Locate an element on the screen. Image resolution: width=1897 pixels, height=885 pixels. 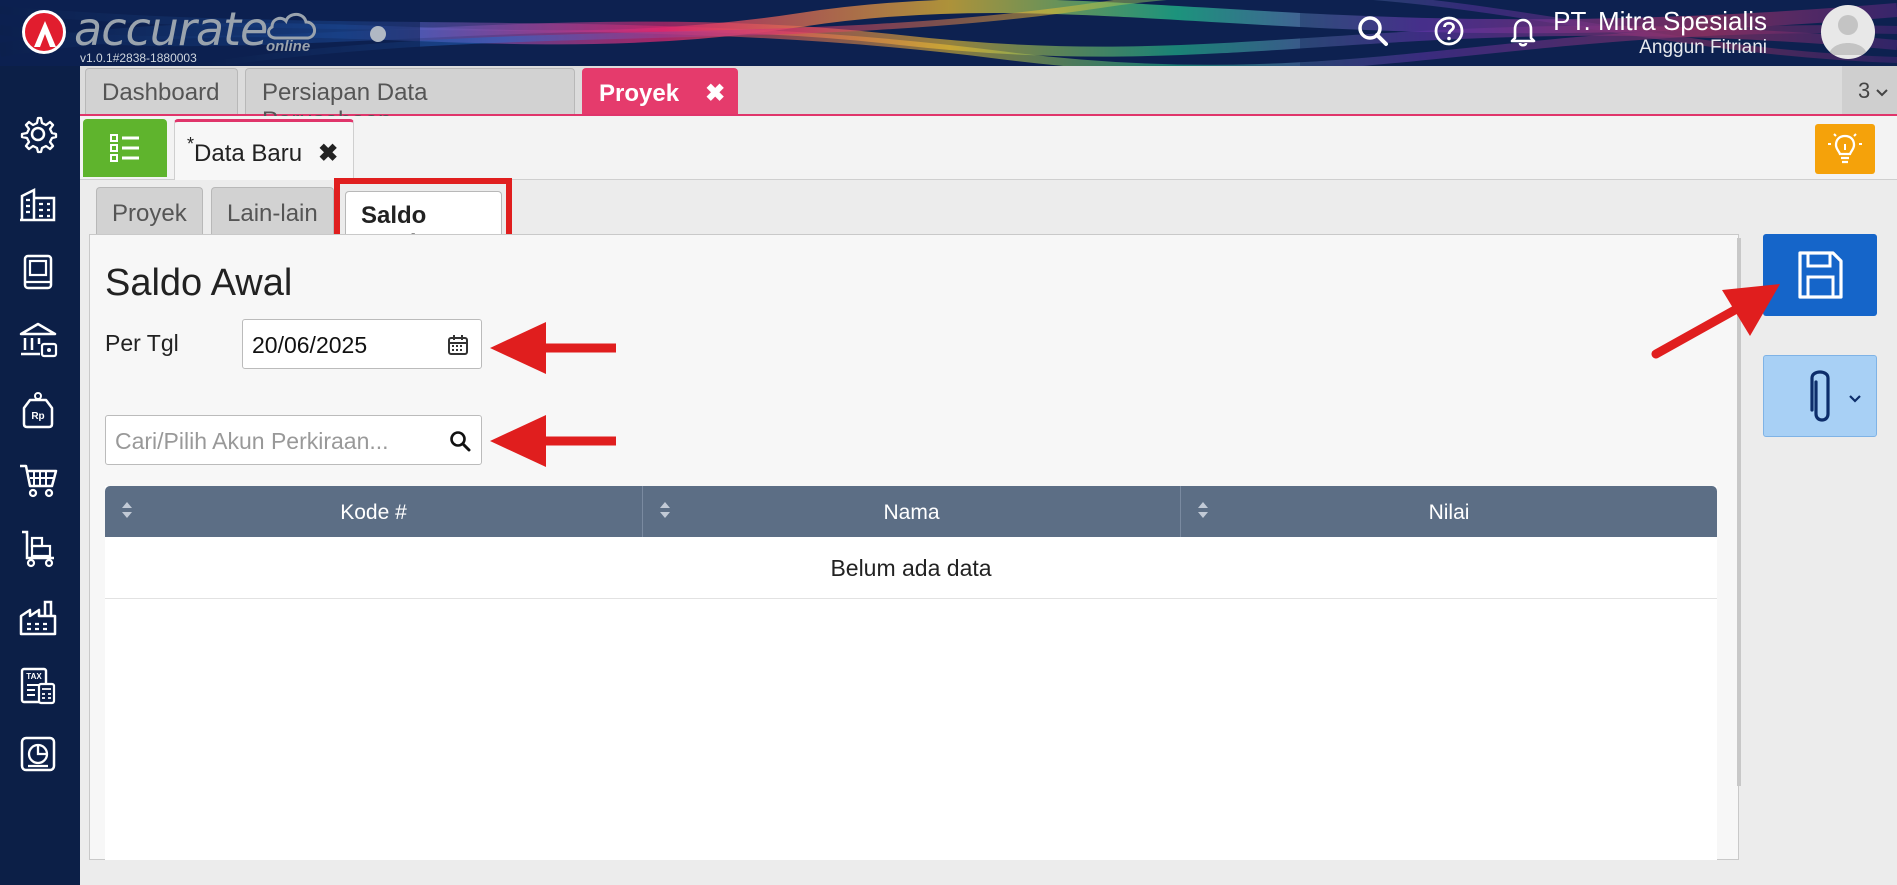
column-header-nama: Nama is located at coordinates (912, 511).